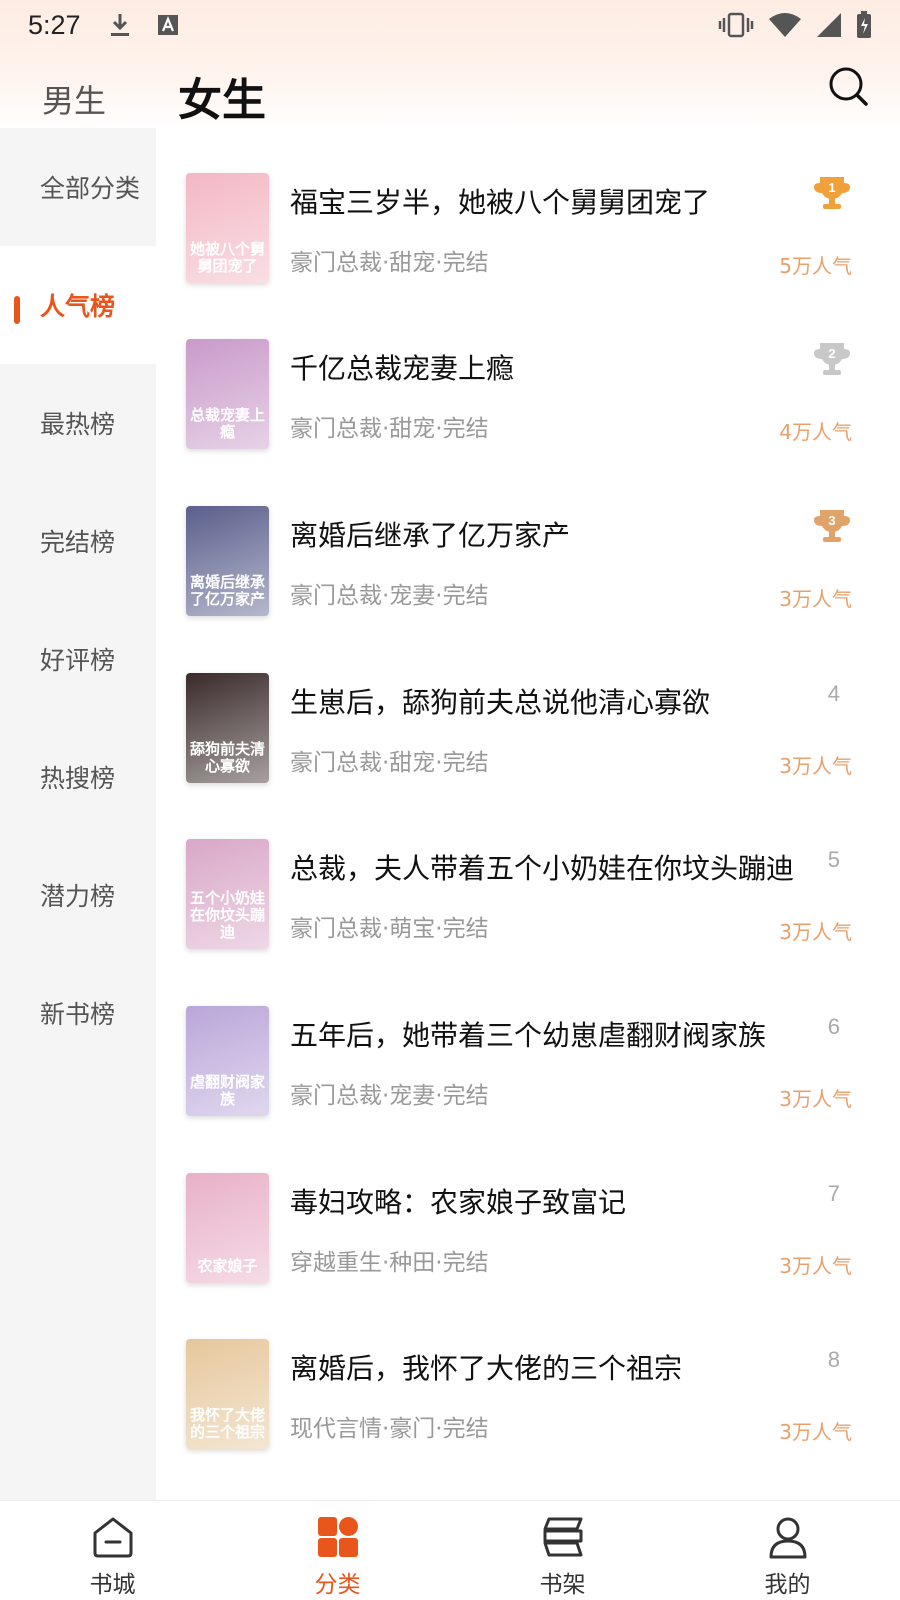 The width and height of the screenshot is (900, 1600). What do you see at coordinates (228, 257) in the screenshot?
I see `cover-title: 她被八个舅舅团宠了` at bounding box center [228, 257].